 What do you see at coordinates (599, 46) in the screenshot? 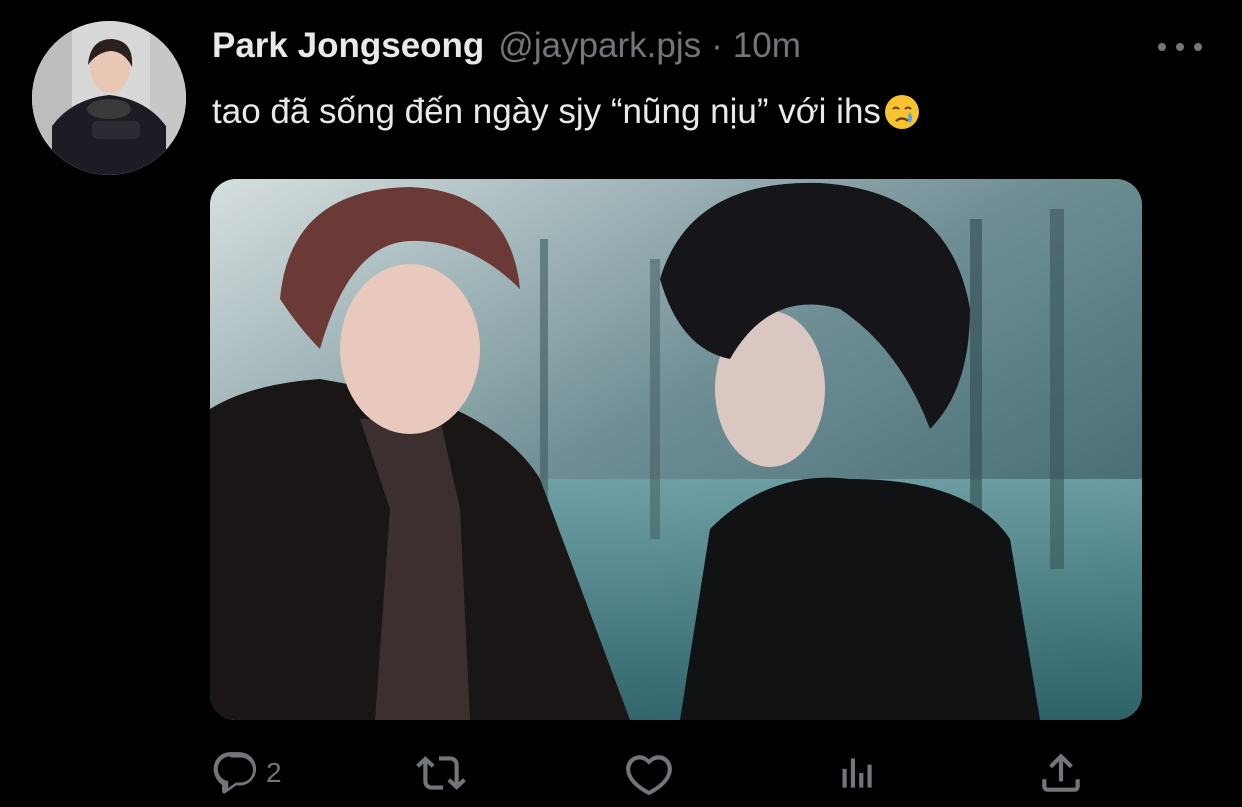
I see `author-handle: @jaypark.pjs` at bounding box center [599, 46].